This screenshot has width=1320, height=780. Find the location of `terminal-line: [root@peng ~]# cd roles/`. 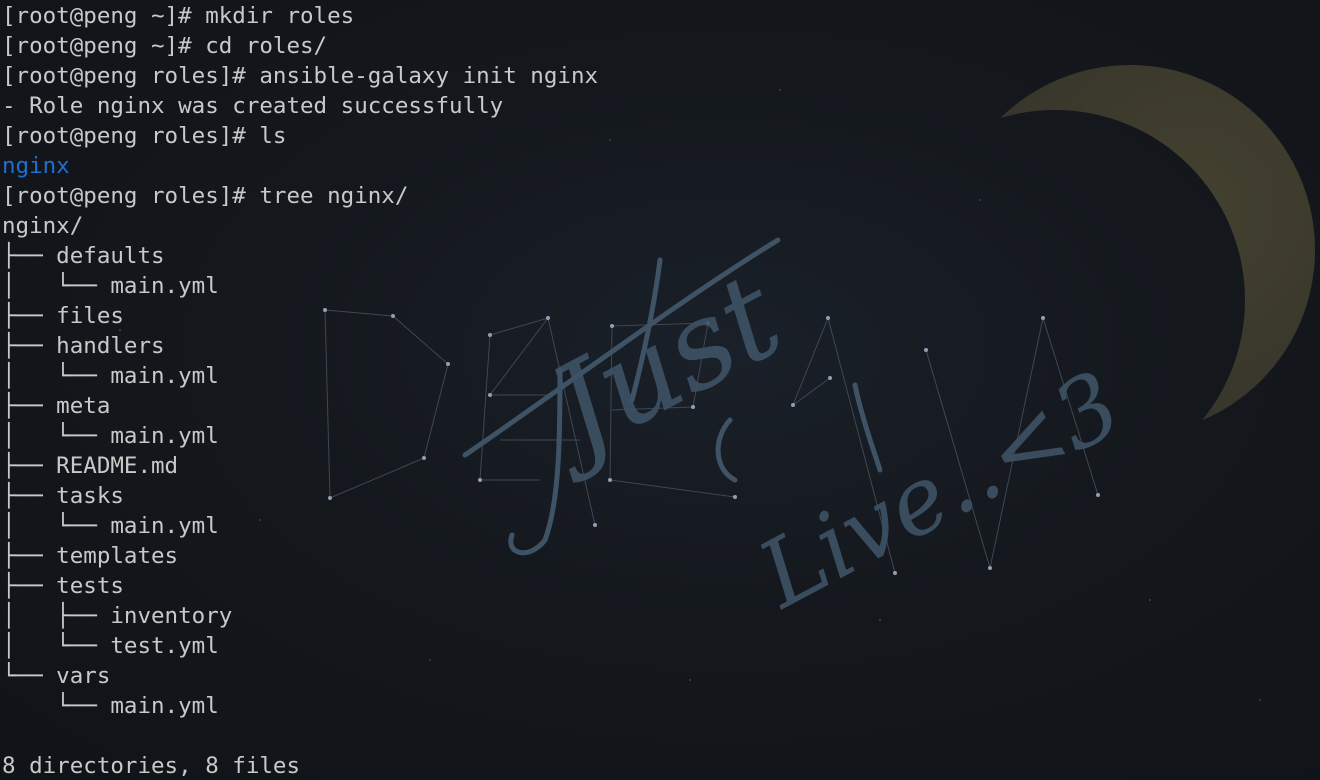

terminal-line: [root@peng ~]# cd roles/ is located at coordinates (165, 46).